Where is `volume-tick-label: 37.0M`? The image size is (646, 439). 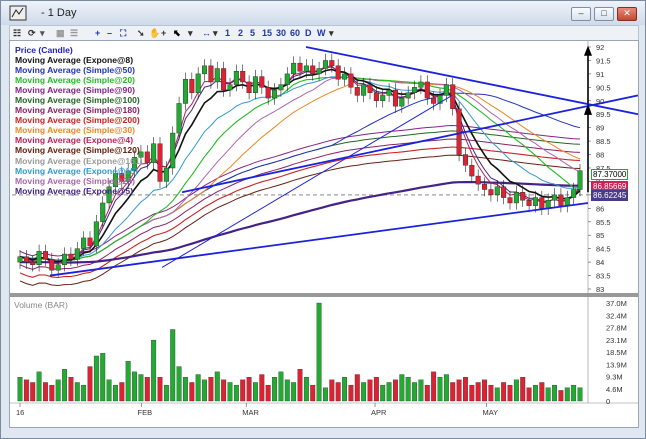
volume-tick-label: 37.0M is located at coordinates (616, 303).